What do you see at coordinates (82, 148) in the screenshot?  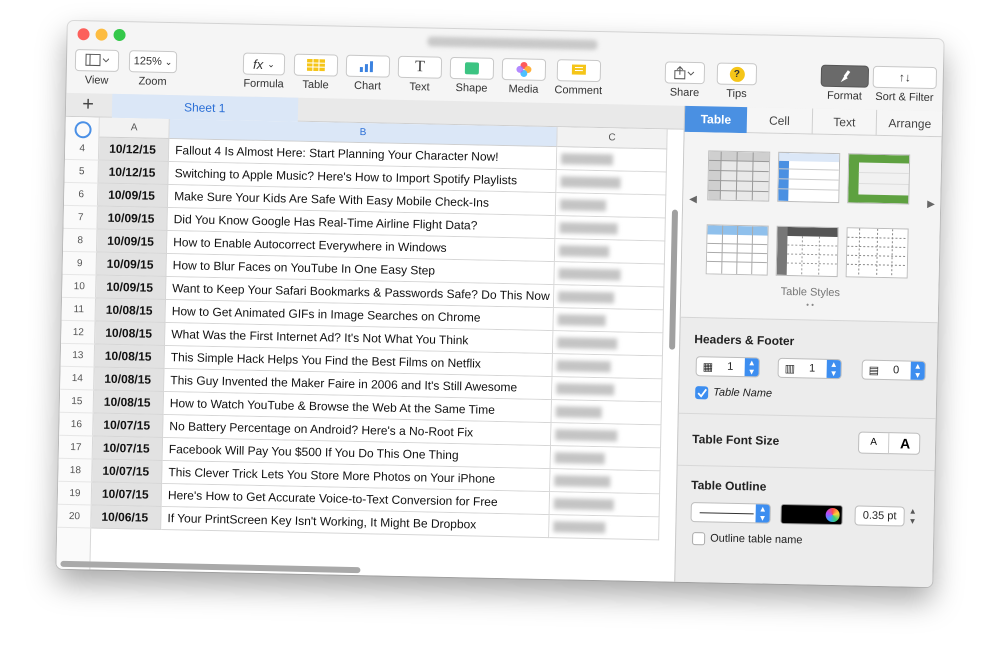 I see `row-number: 4` at bounding box center [82, 148].